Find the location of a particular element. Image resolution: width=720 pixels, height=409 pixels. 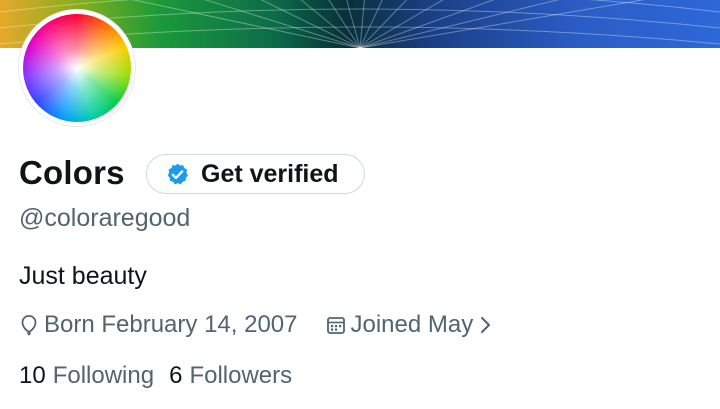

color-wheel-image is located at coordinates (77, 68).